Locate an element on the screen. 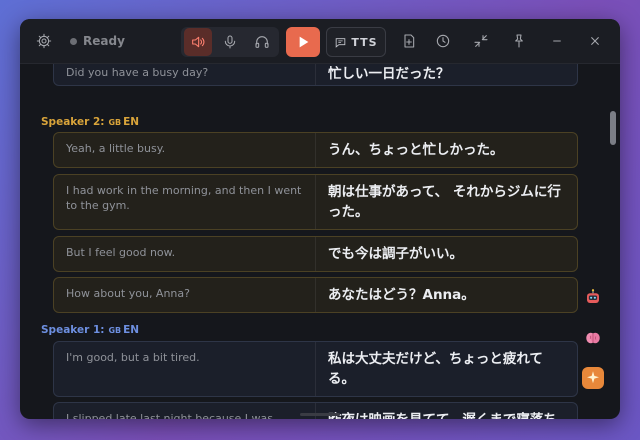 This screenshot has height=440, width=640. translation-text: 朝は仕事があって、 それからジムに行った。 is located at coordinates (444, 202).